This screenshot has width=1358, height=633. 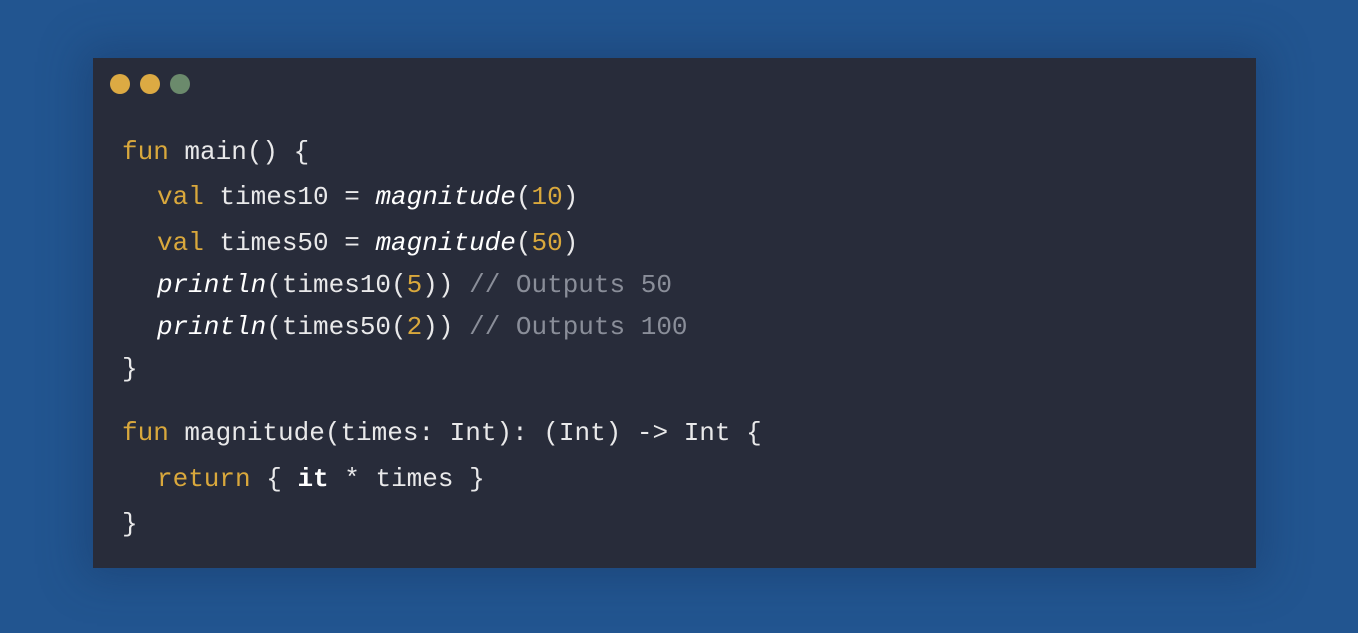 I want to click on code-text: times50 =, so click(x=289, y=243).